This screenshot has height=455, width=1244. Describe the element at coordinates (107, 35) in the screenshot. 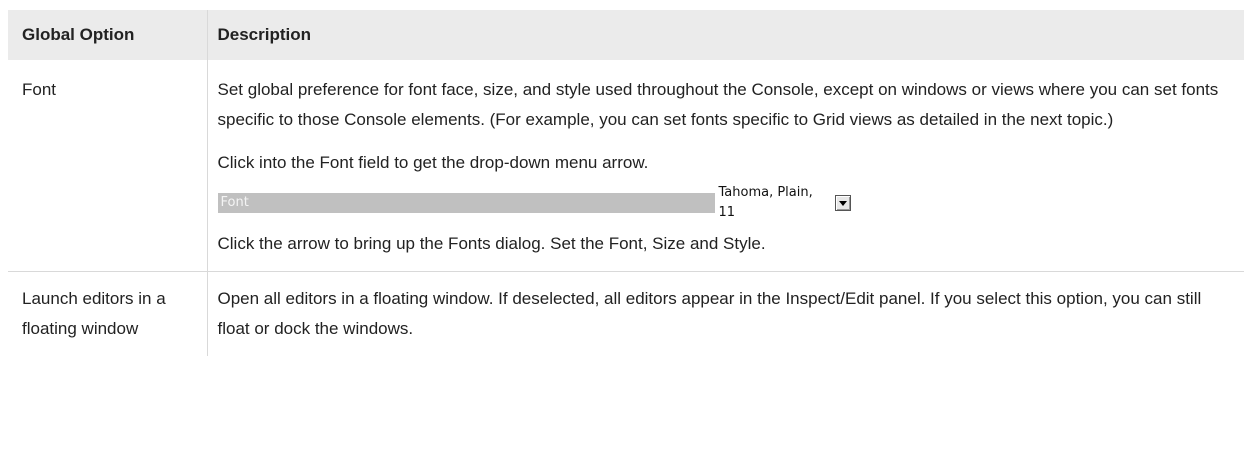

I see `column-header-global-option: Global Option` at that location.